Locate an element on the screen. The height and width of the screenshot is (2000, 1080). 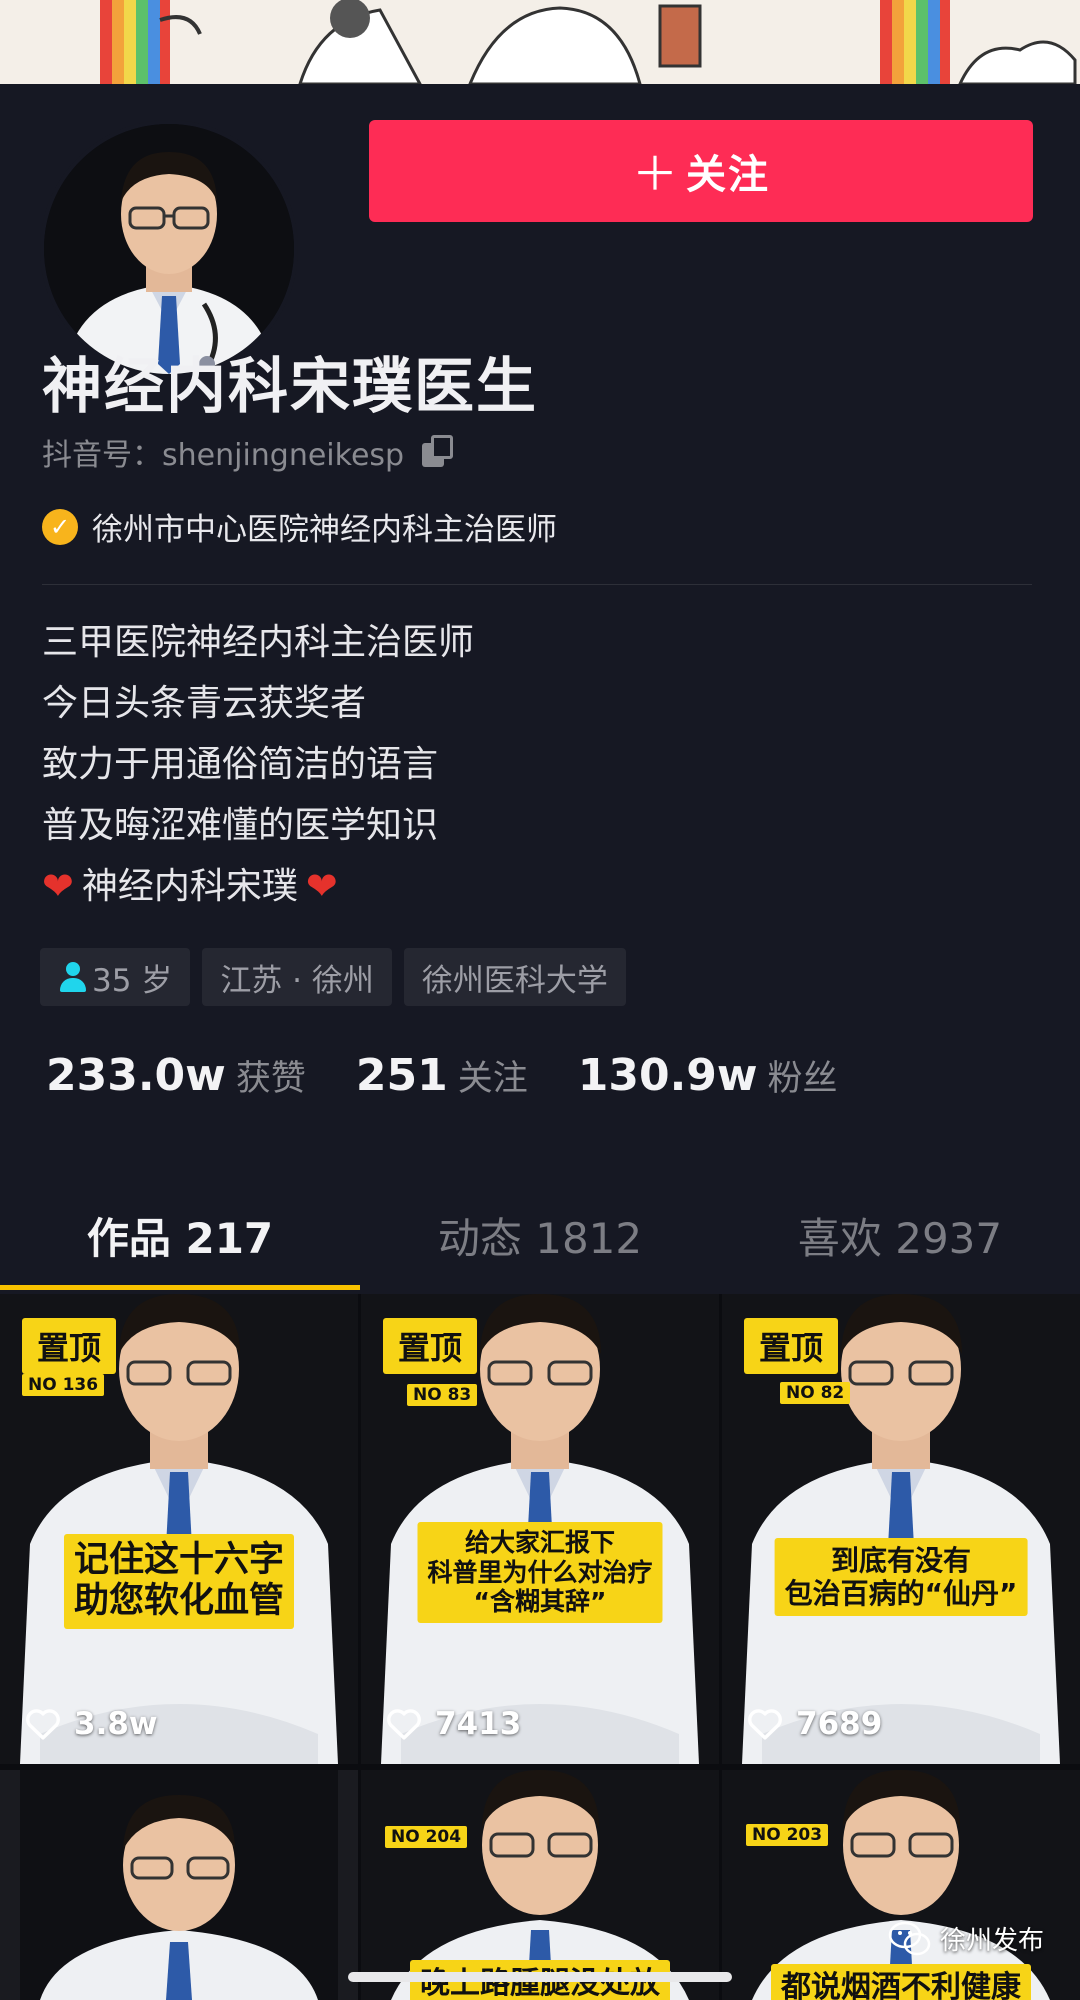
video-caption: 给大家汇报下 科普里为什么对治疗 “含糊其辞” is located at coordinates (540, 1572).